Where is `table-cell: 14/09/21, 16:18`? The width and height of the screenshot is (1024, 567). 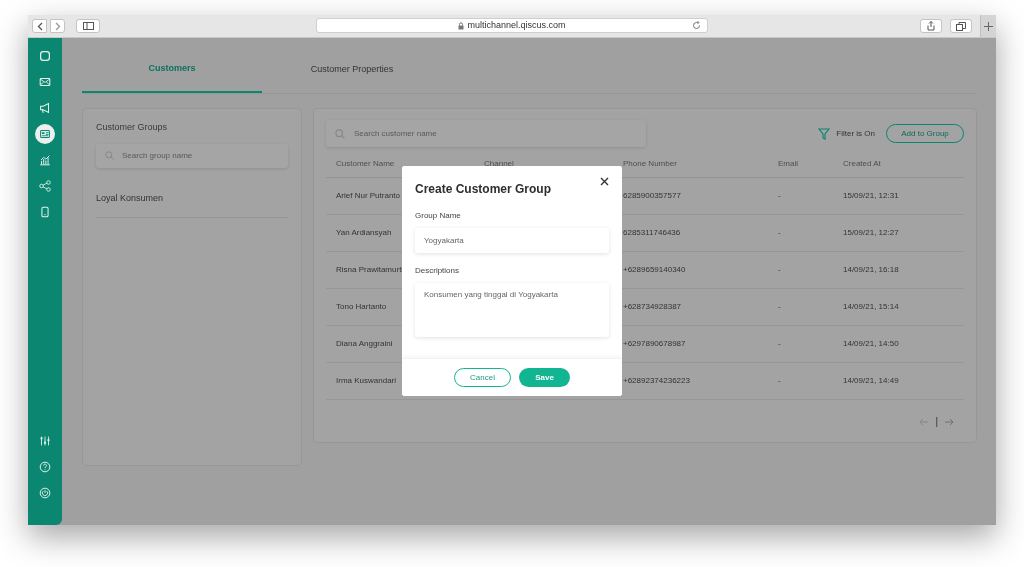
table-cell: 14/09/21, 16:18 is located at coordinates (871, 269).